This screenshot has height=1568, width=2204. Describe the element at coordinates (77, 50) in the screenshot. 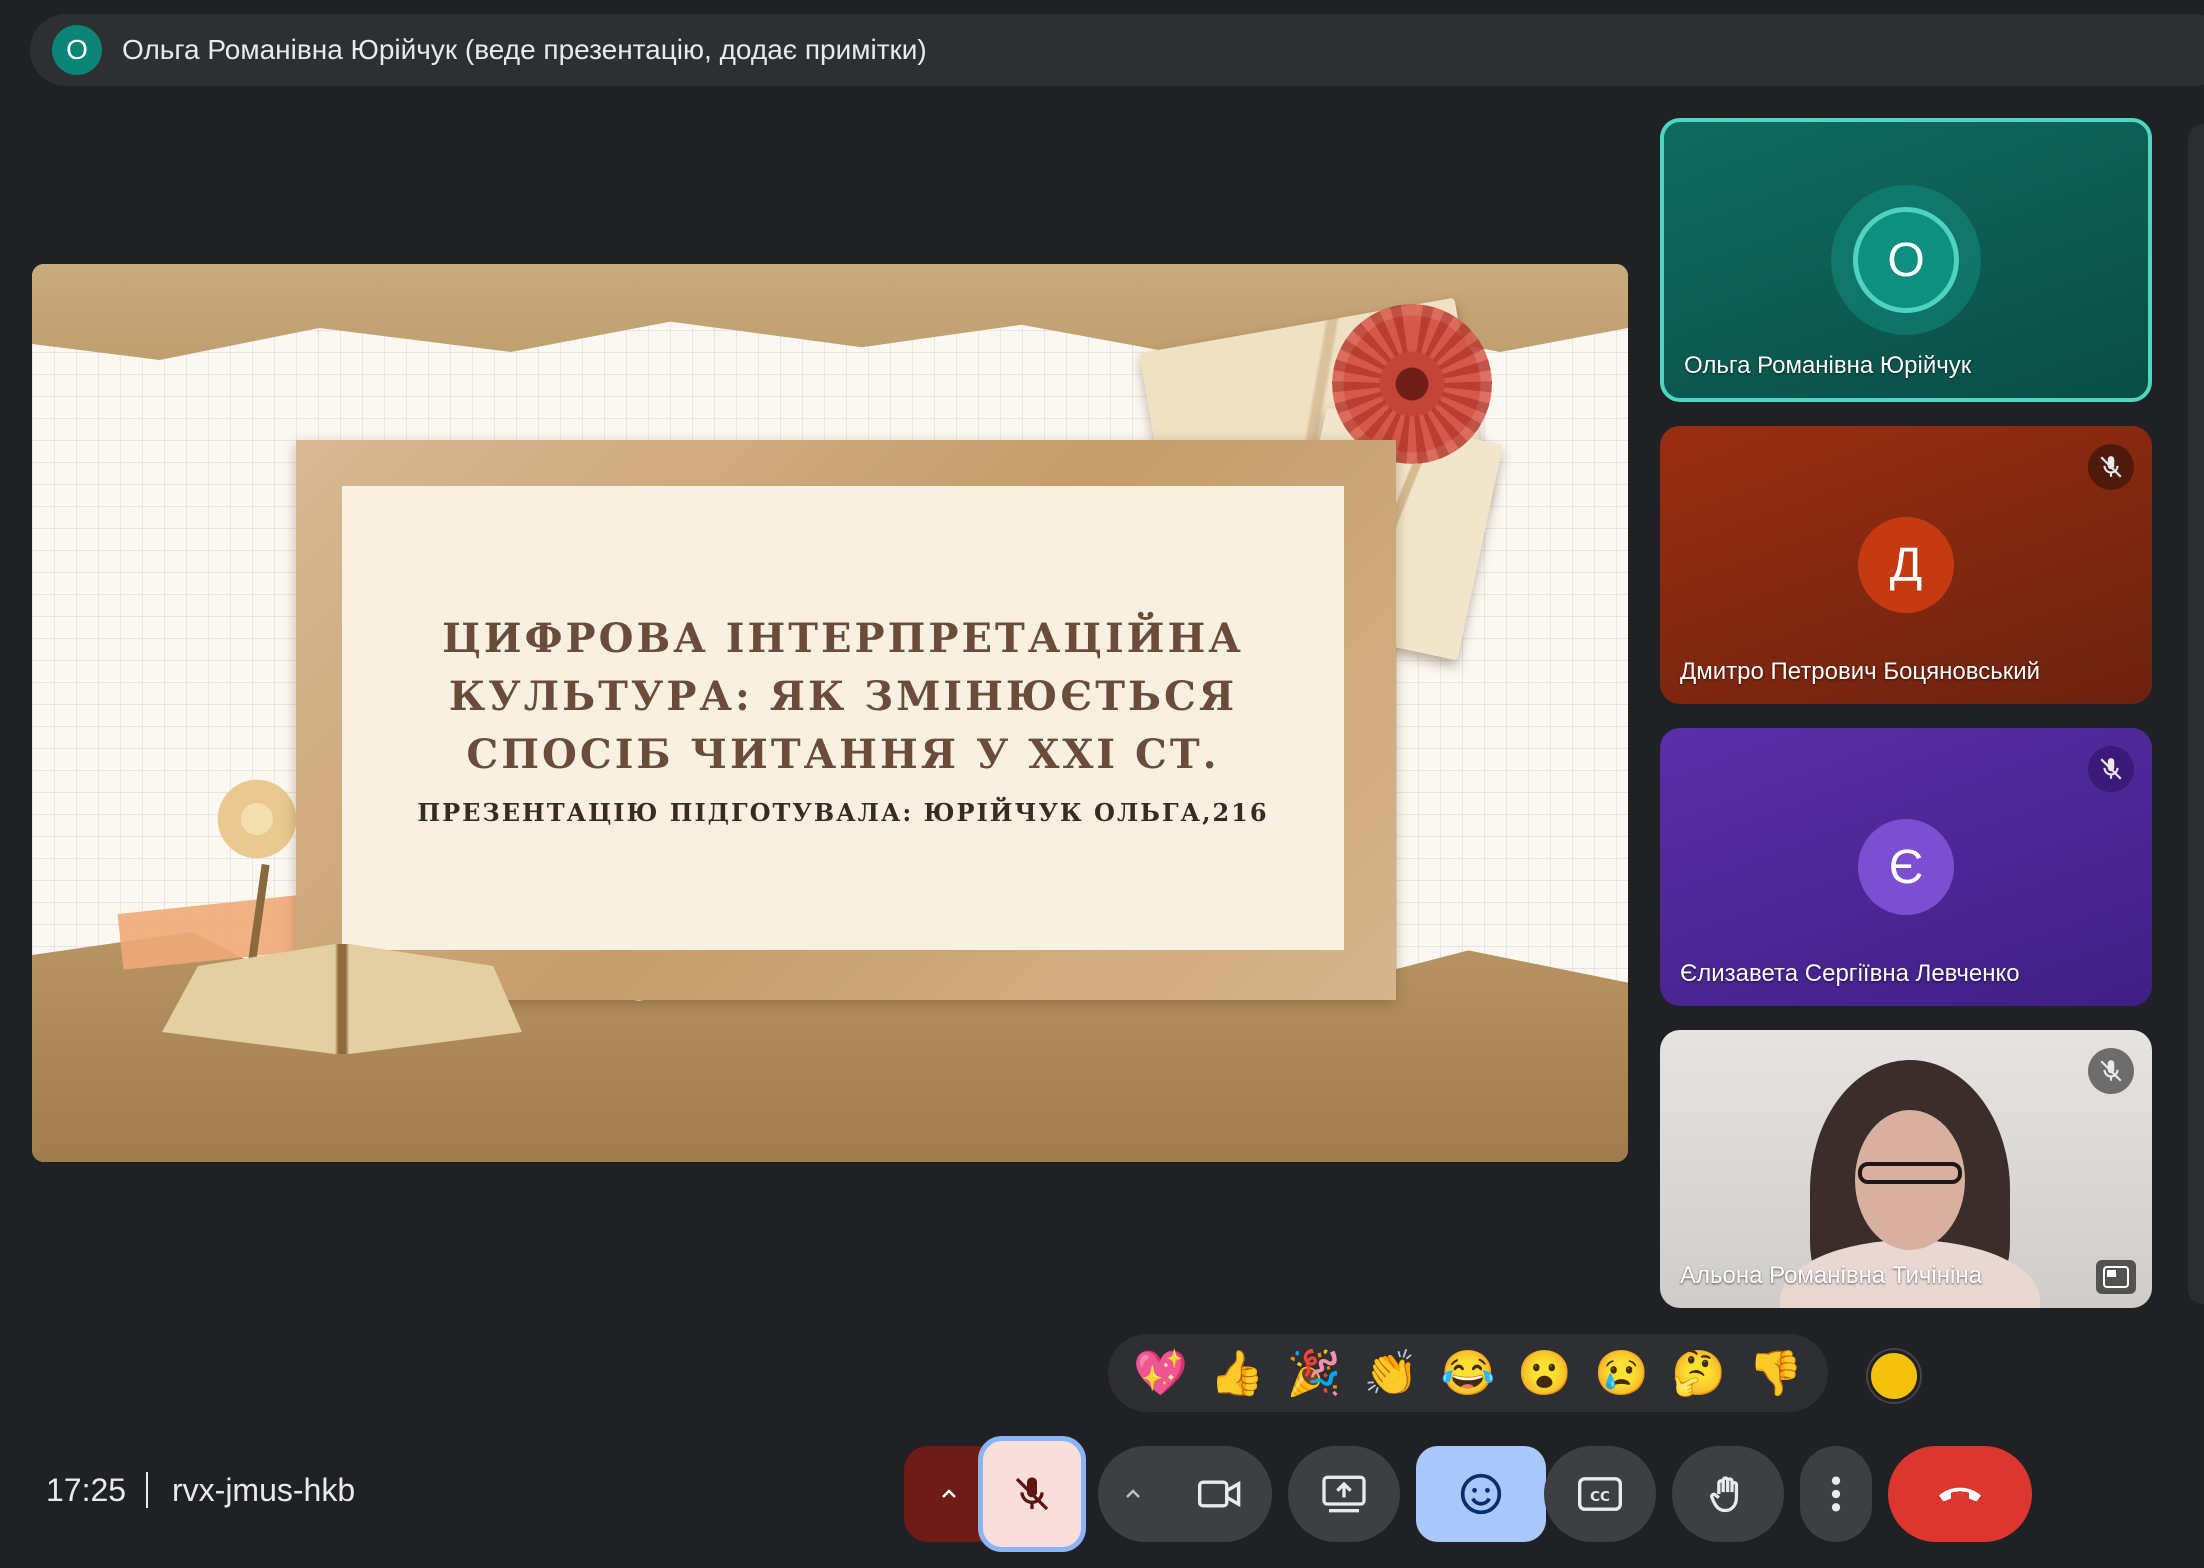

I see `presenter-avatar: О` at that location.